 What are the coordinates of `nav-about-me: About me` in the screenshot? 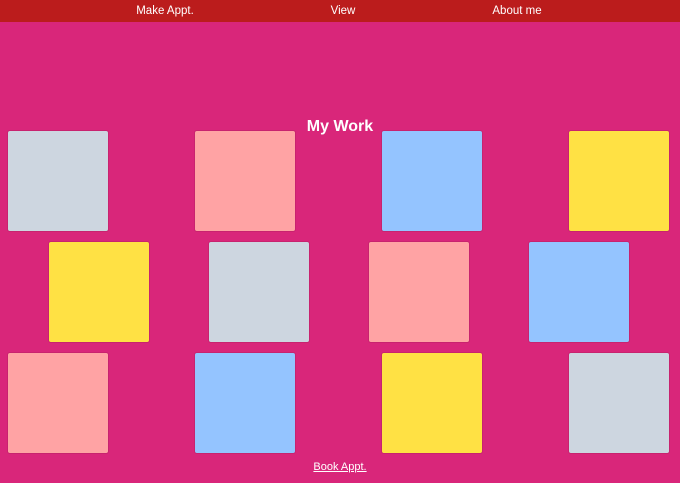 It's located at (516, 11).